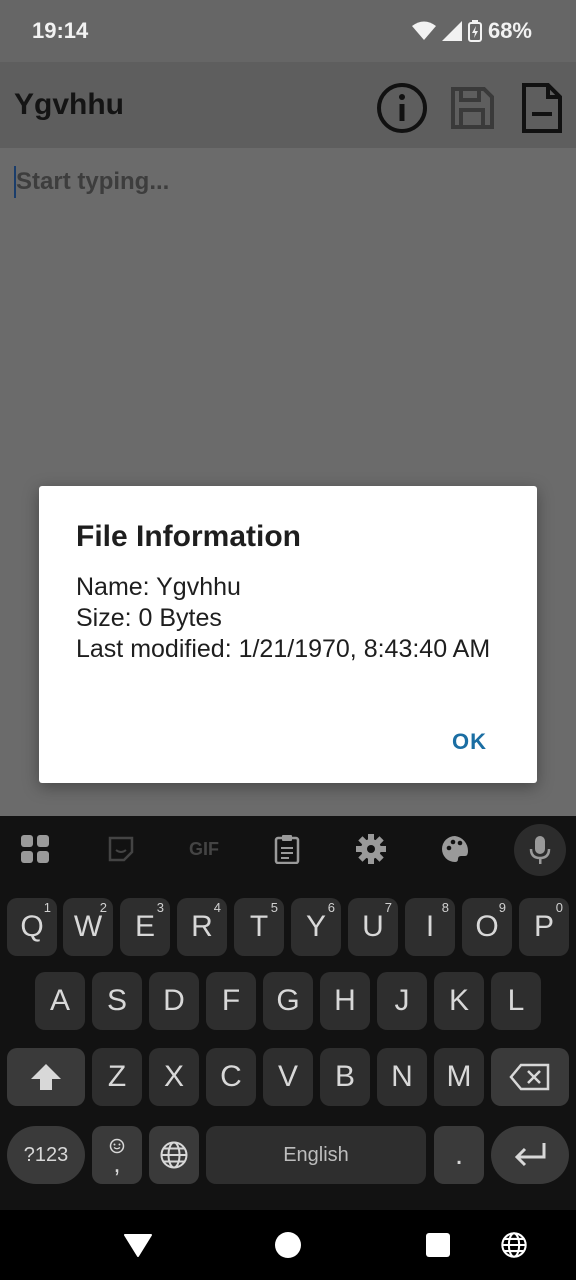  I want to click on key-a: A, so click(60, 1001).